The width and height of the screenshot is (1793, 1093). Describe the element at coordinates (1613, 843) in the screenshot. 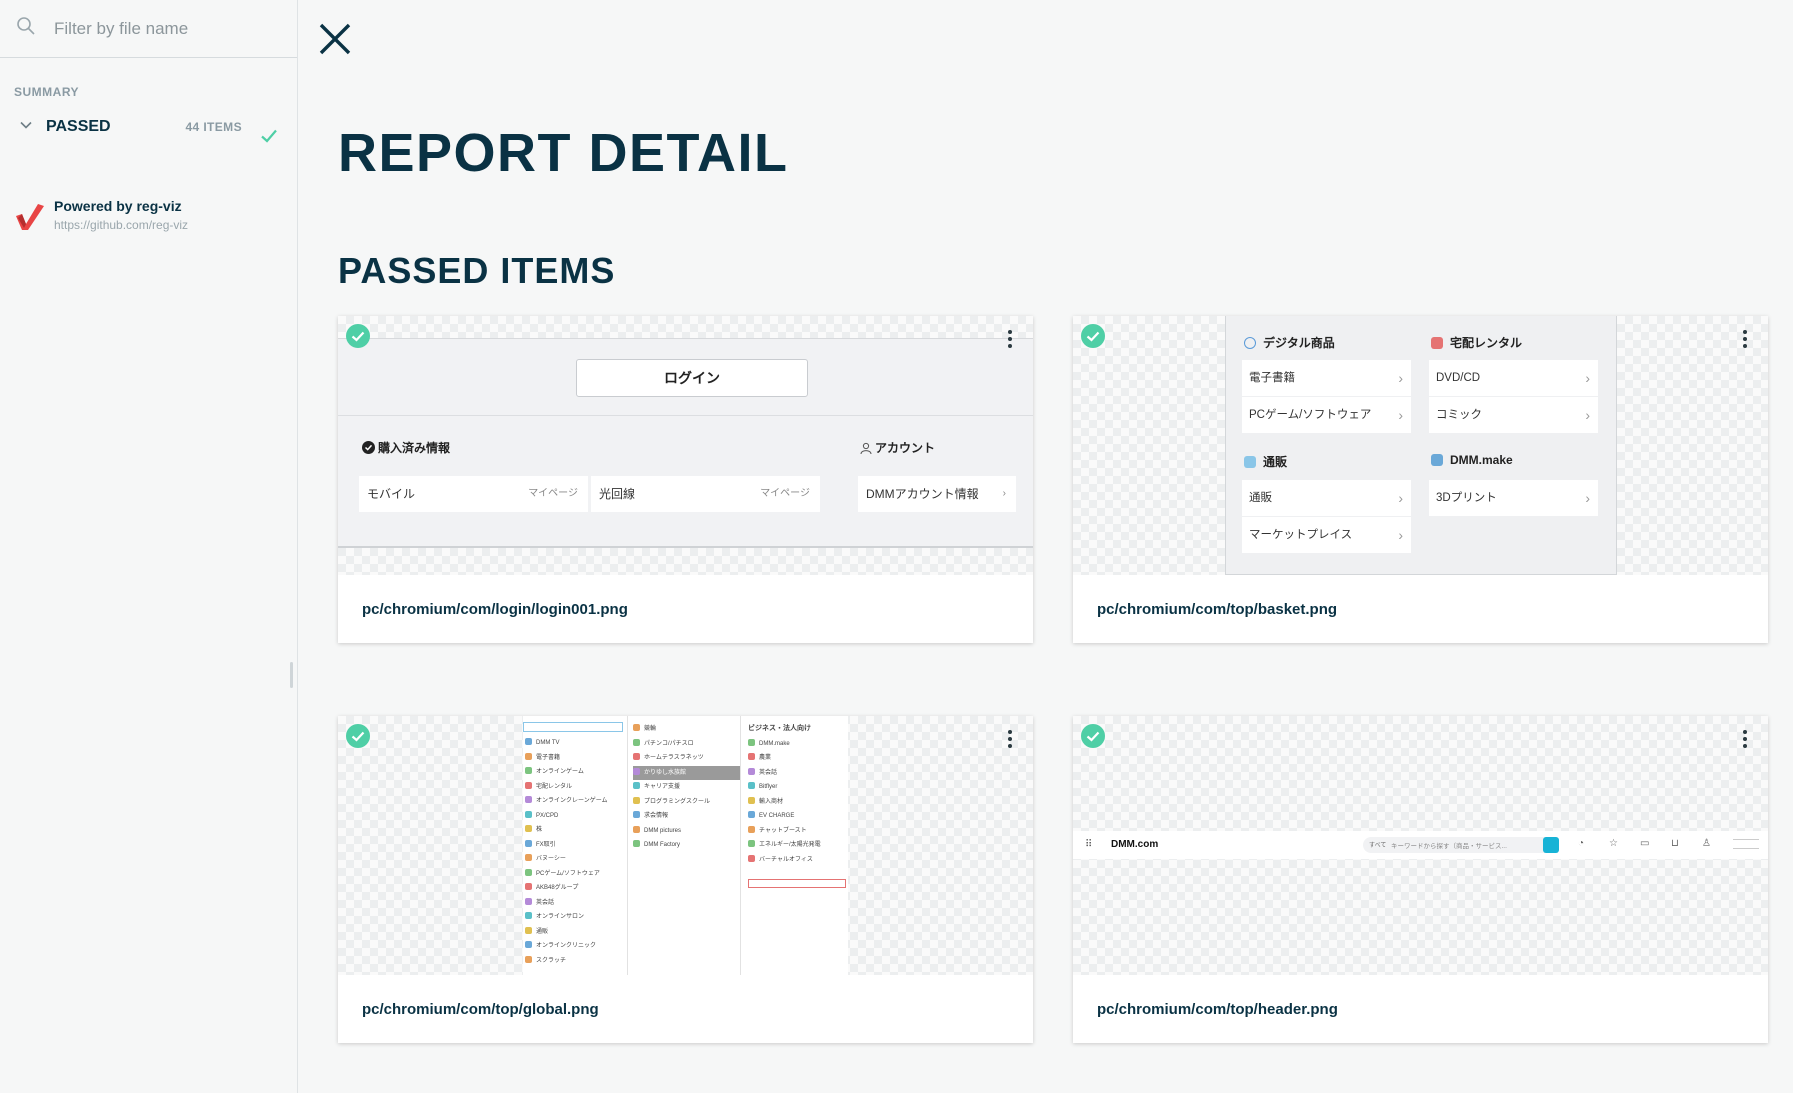

I see `star-icon: ☆` at that location.